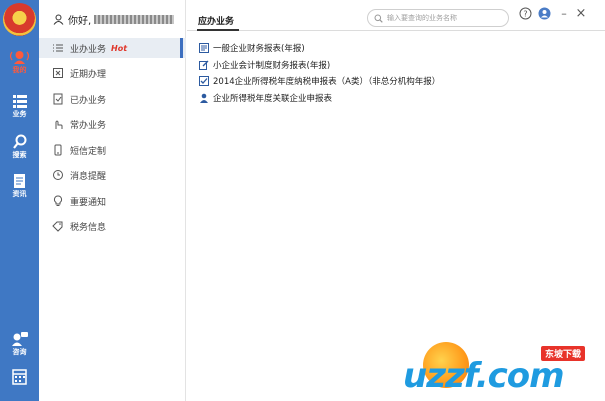  What do you see at coordinates (442, 18) in the screenshot?
I see `search-input` at bounding box center [442, 18].